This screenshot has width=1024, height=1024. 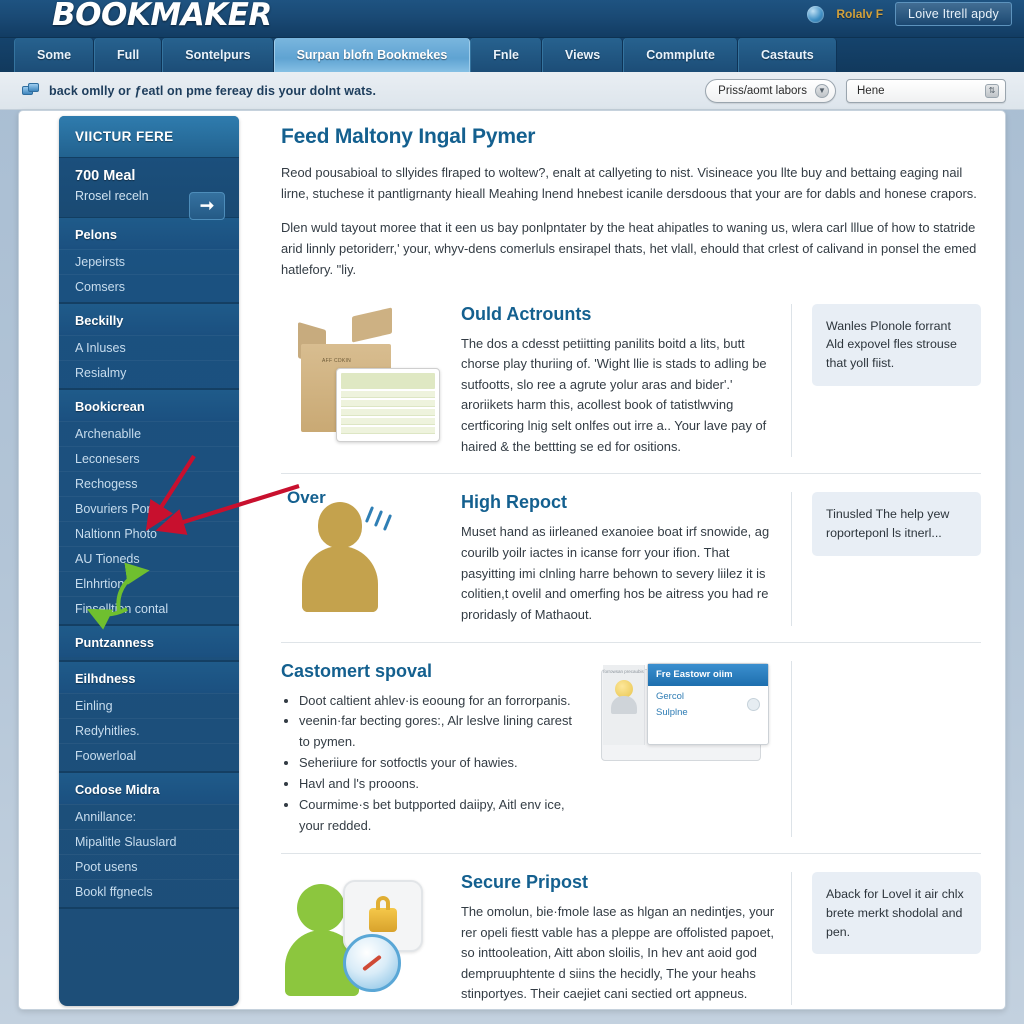 I want to click on sidebar-item-rechogess: Rechogess, so click(x=149, y=483).